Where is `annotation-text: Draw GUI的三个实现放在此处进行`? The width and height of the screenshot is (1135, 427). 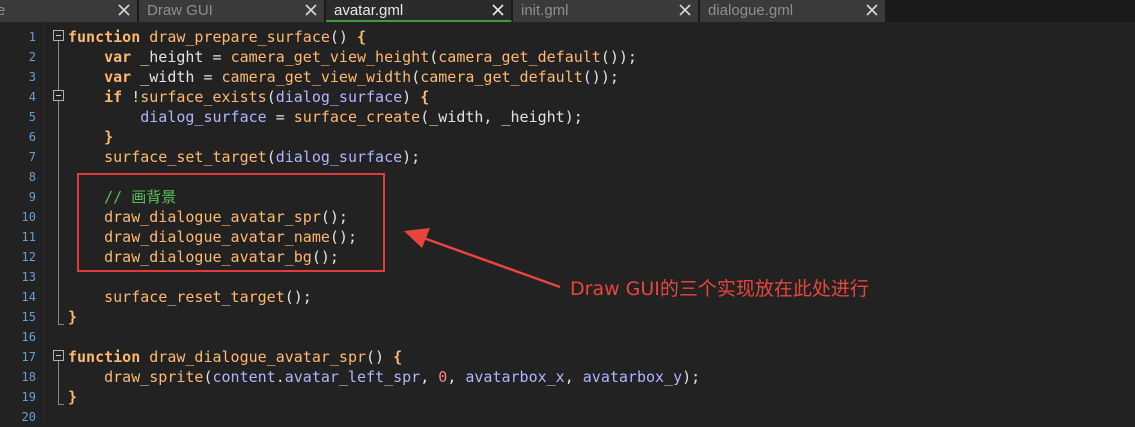 annotation-text: Draw GUI的三个实现放在此处进行 is located at coordinates (719, 289).